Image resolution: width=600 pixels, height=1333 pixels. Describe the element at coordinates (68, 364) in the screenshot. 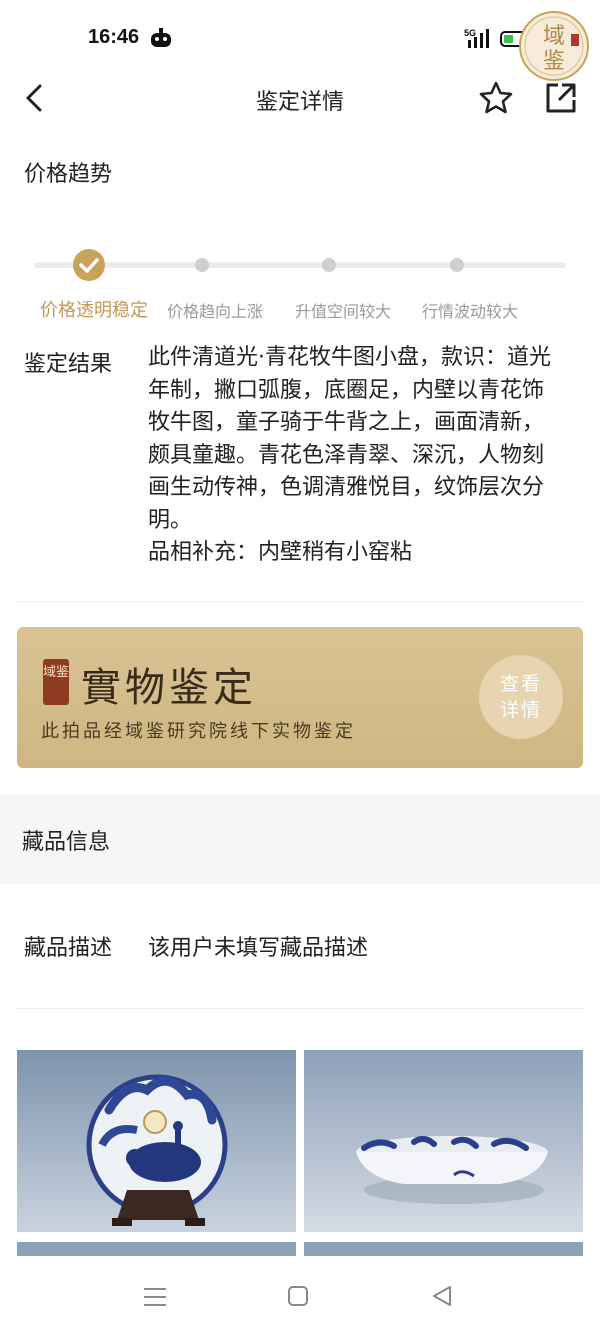

I see `appraisal-result-label: 鉴定结果` at that location.